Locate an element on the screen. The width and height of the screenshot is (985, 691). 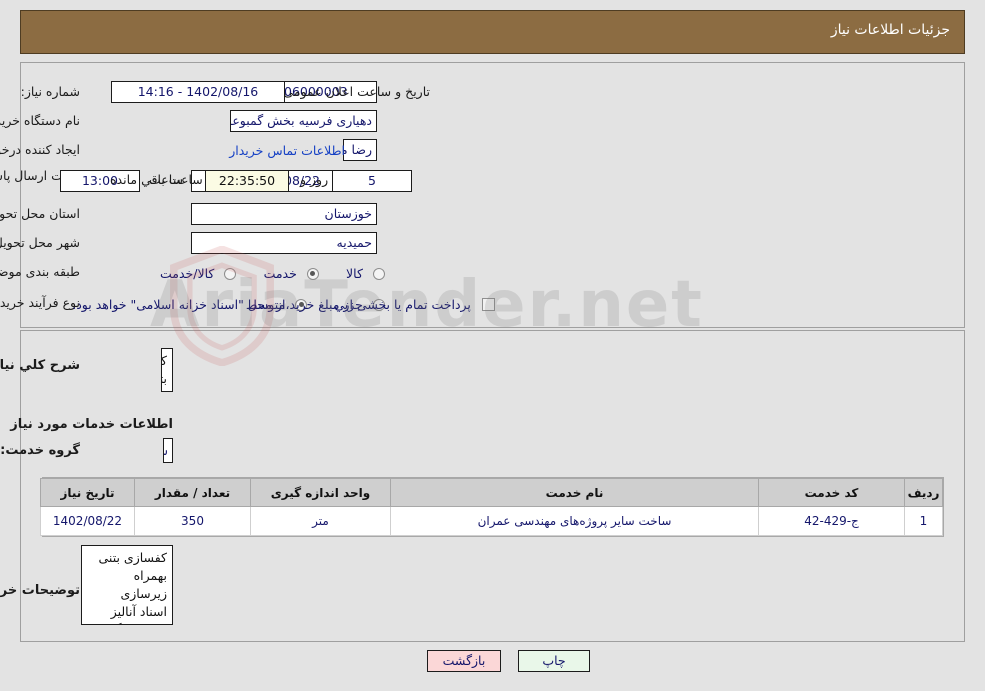
general-desc-textarea: کفسازی بتنی بهمراه زیرسازی is located at coordinates (167, 370).